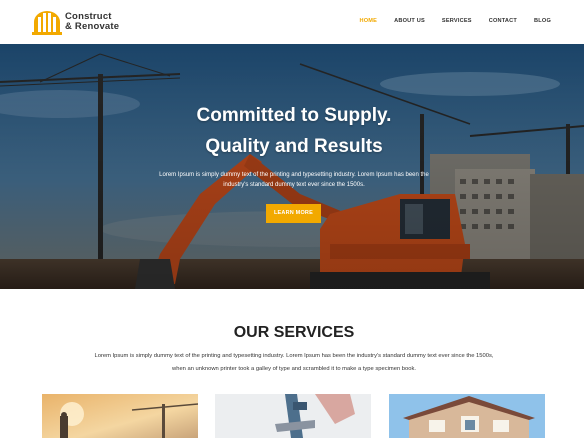 This screenshot has width=588, height=438. Describe the element at coordinates (409, 21) in the screenshot. I see `nav-about-us: ABOUT US` at that location.